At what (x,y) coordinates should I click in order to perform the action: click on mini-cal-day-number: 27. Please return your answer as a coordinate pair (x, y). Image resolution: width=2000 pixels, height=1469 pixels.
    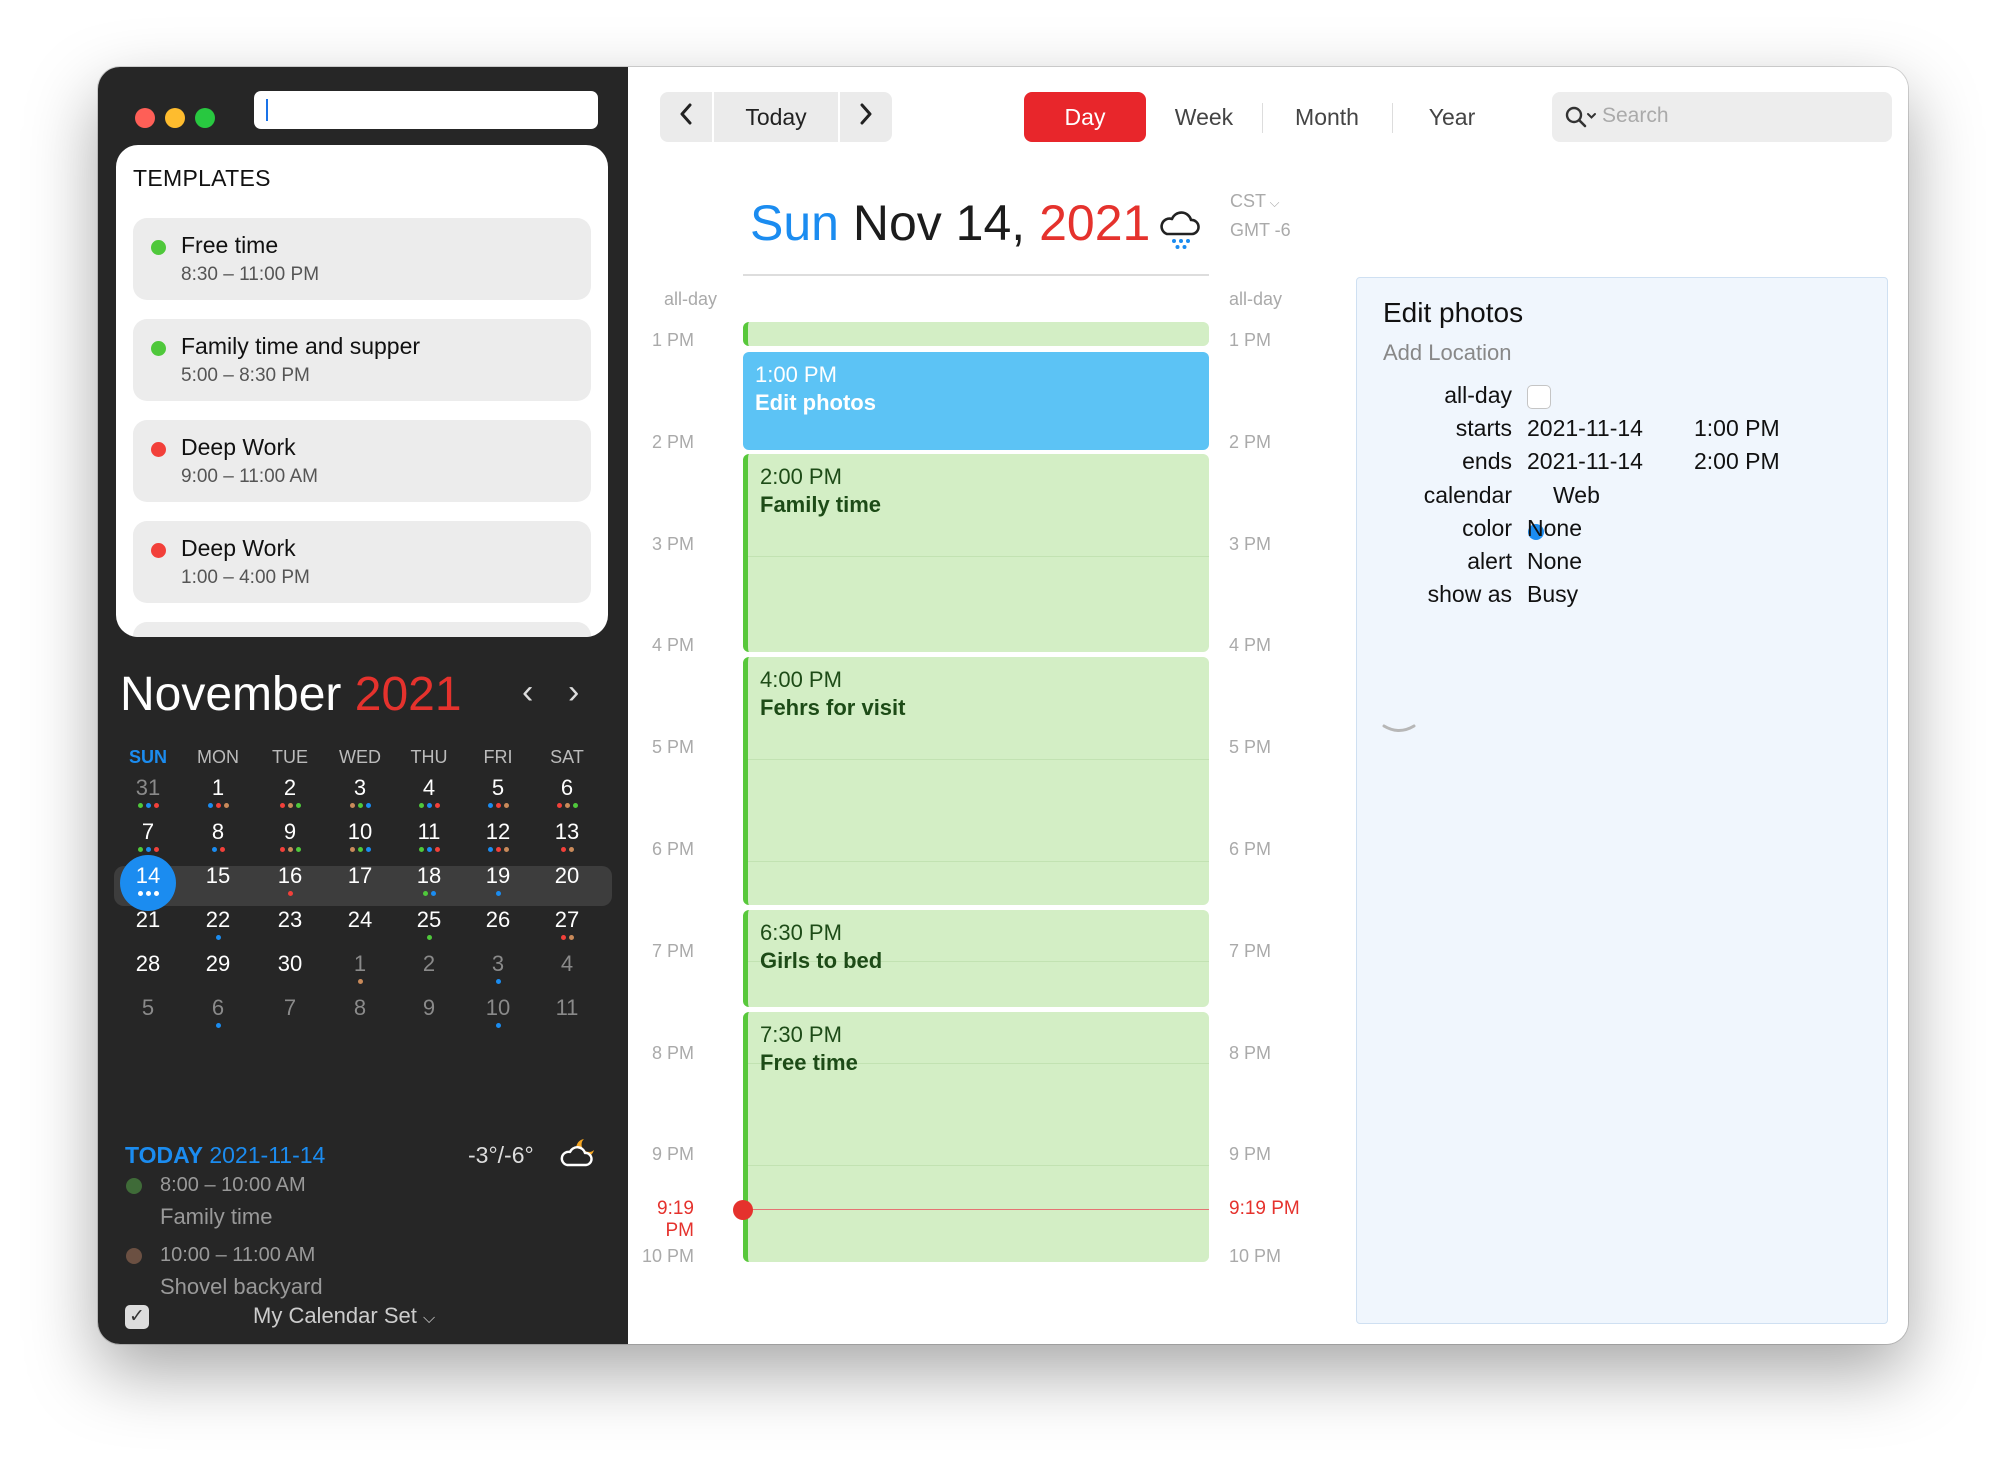
    Looking at the image, I should click on (567, 919).